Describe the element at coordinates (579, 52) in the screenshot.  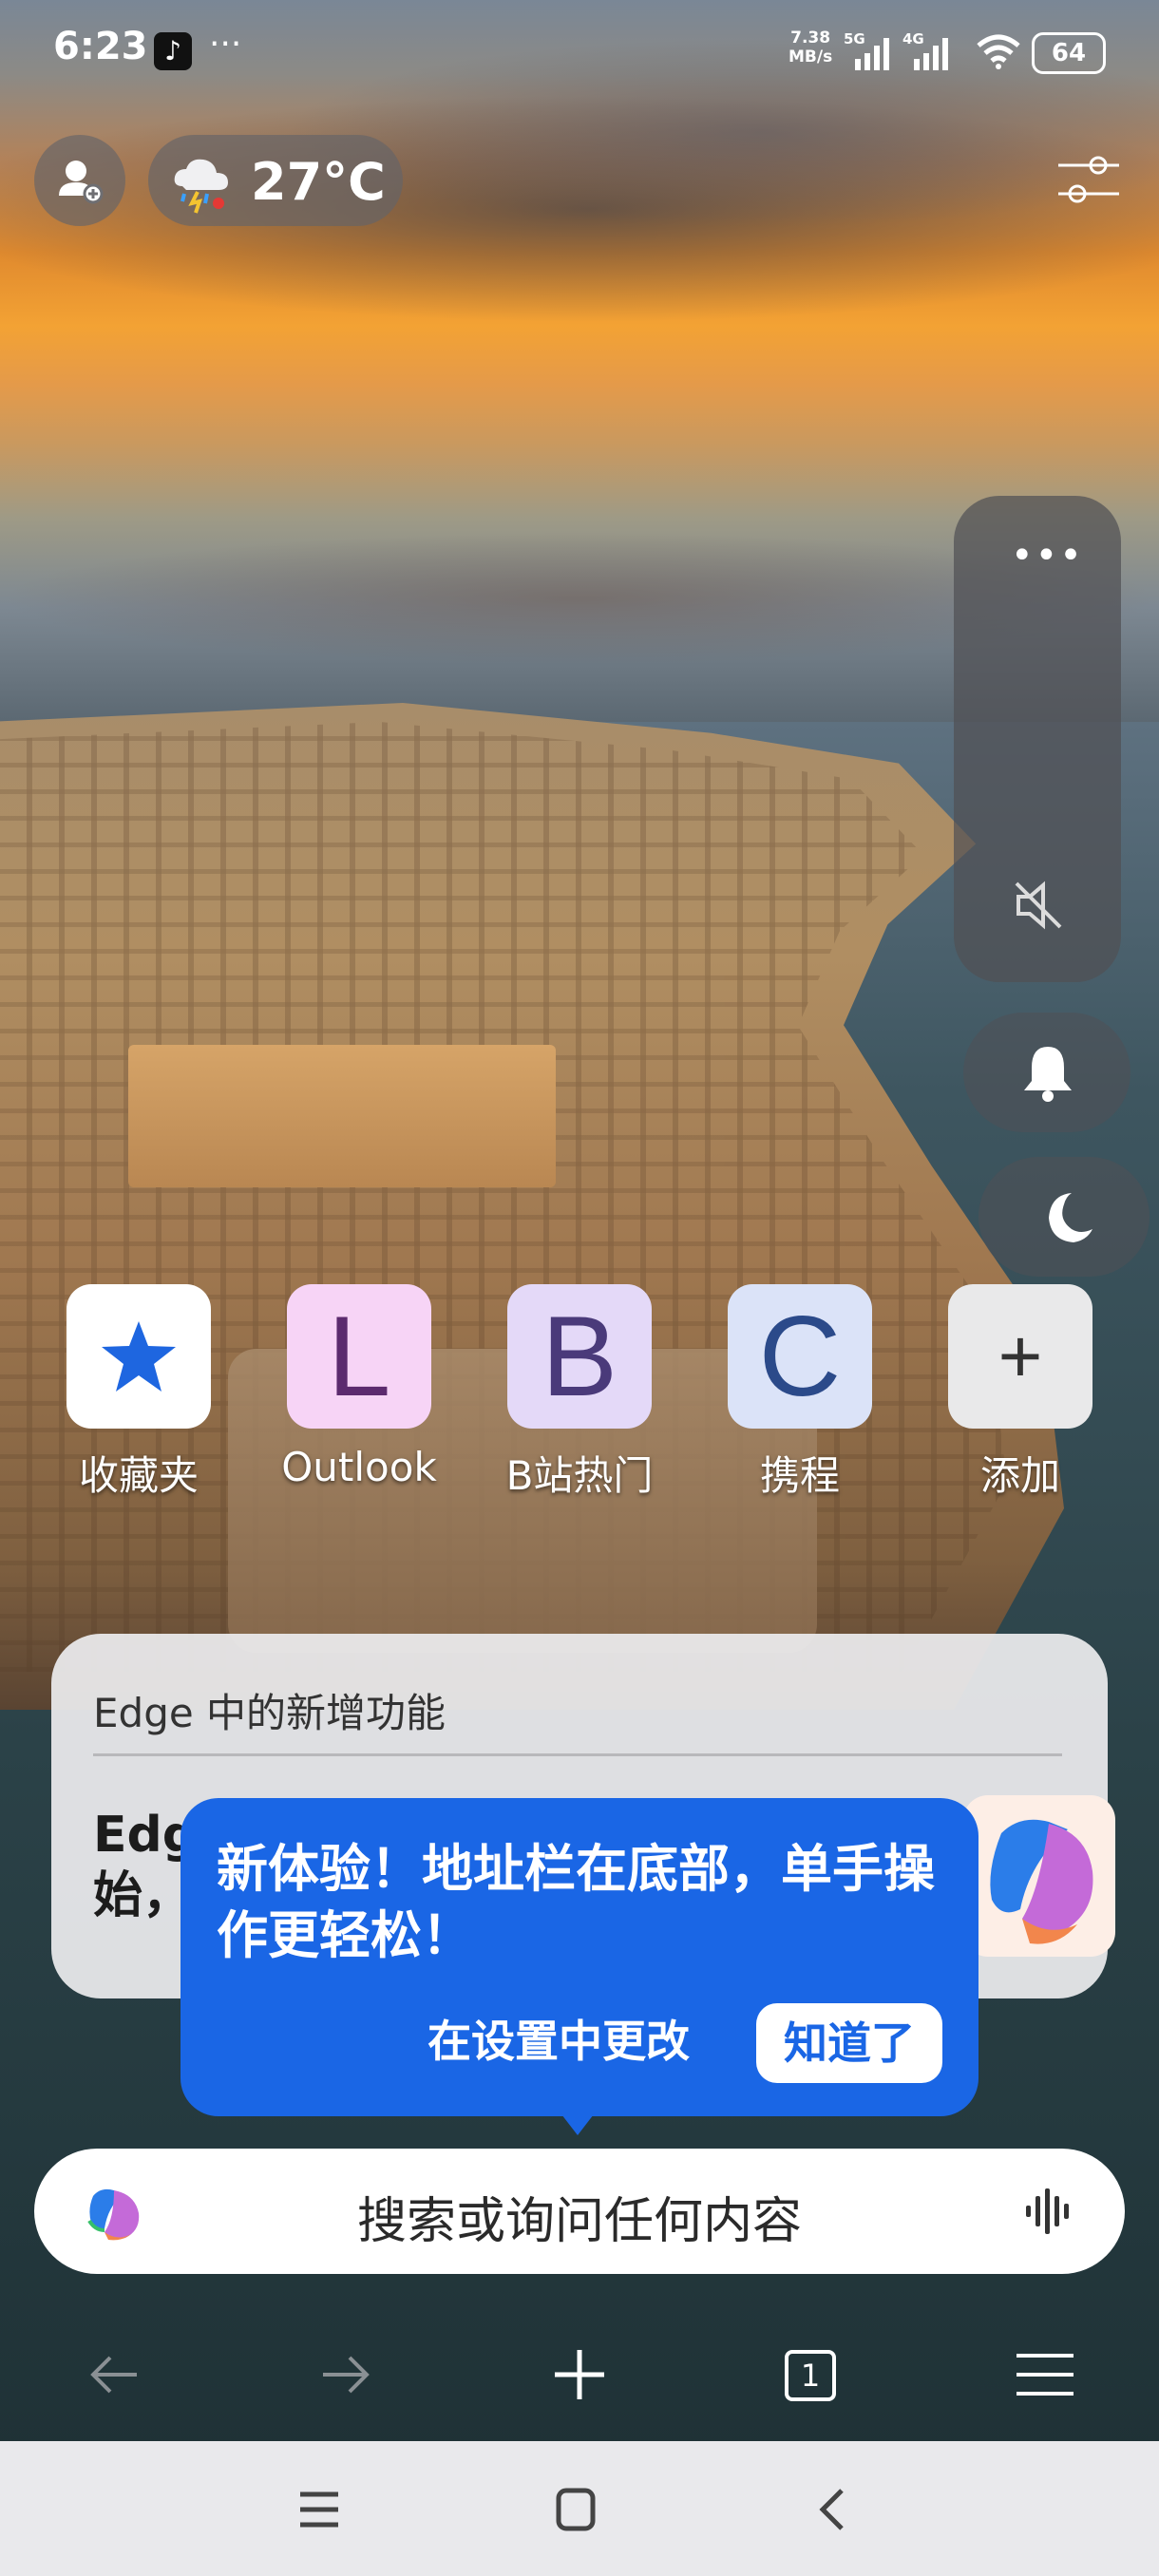
I see `status-bar: 6:23 ♪ ··· 7.38 MB/s 5G 4G 64` at that location.